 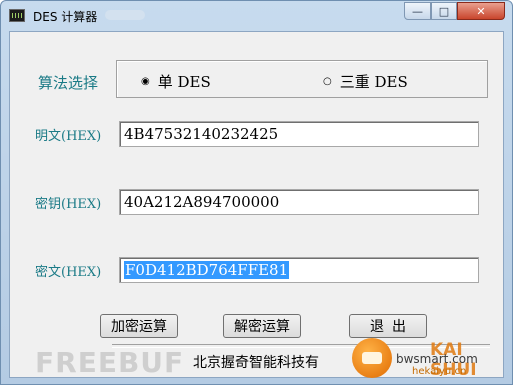 I want to click on radio-triple-des: ○ 三重 DES, so click(x=365, y=81).